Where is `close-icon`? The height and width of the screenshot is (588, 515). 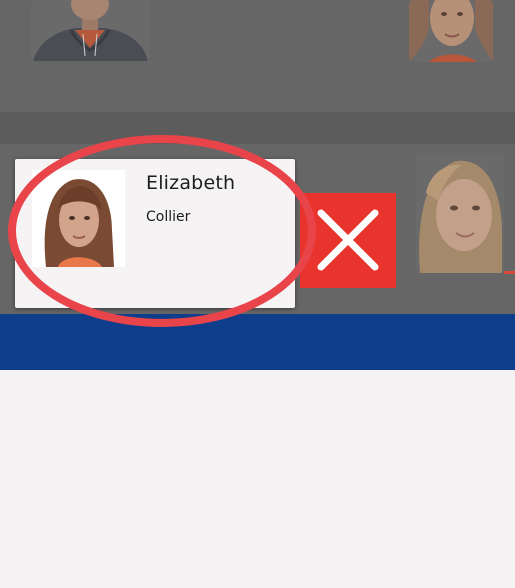
close-icon is located at coordinates (348, 240).